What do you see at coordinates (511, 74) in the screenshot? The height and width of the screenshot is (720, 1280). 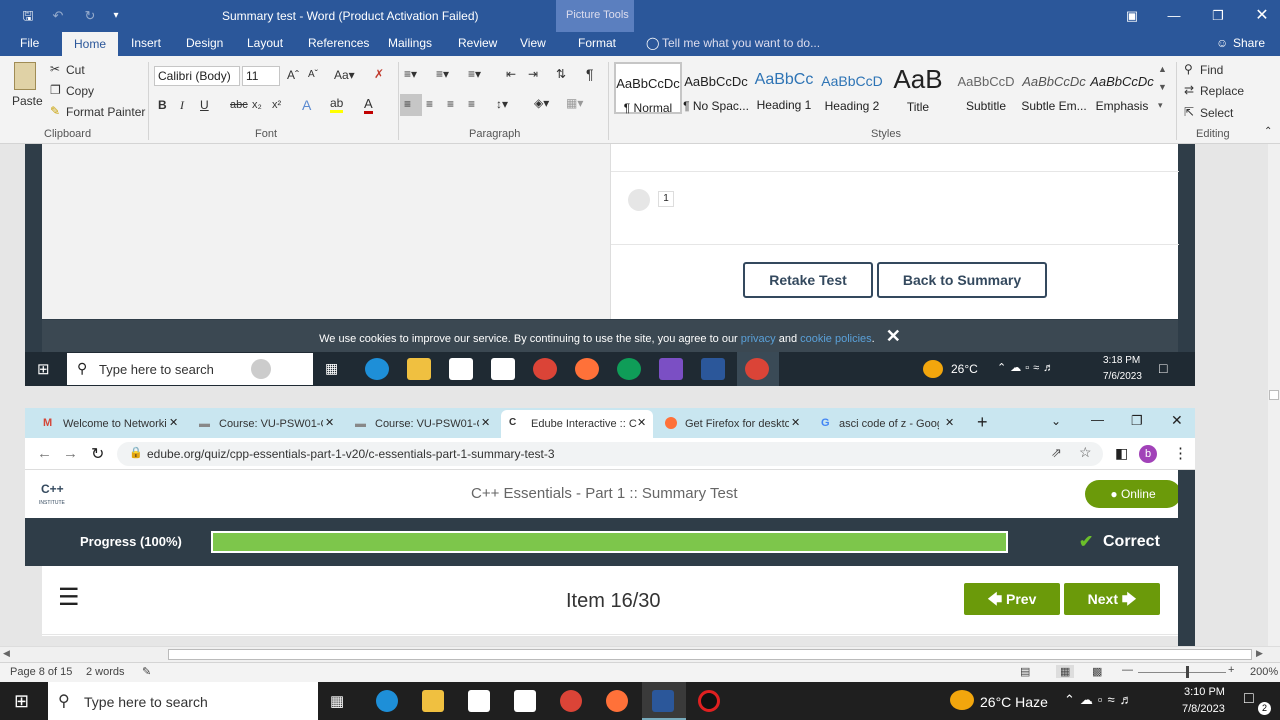 I see `decrease-indent-icon: ⇤` at bounding box center [511, 74].